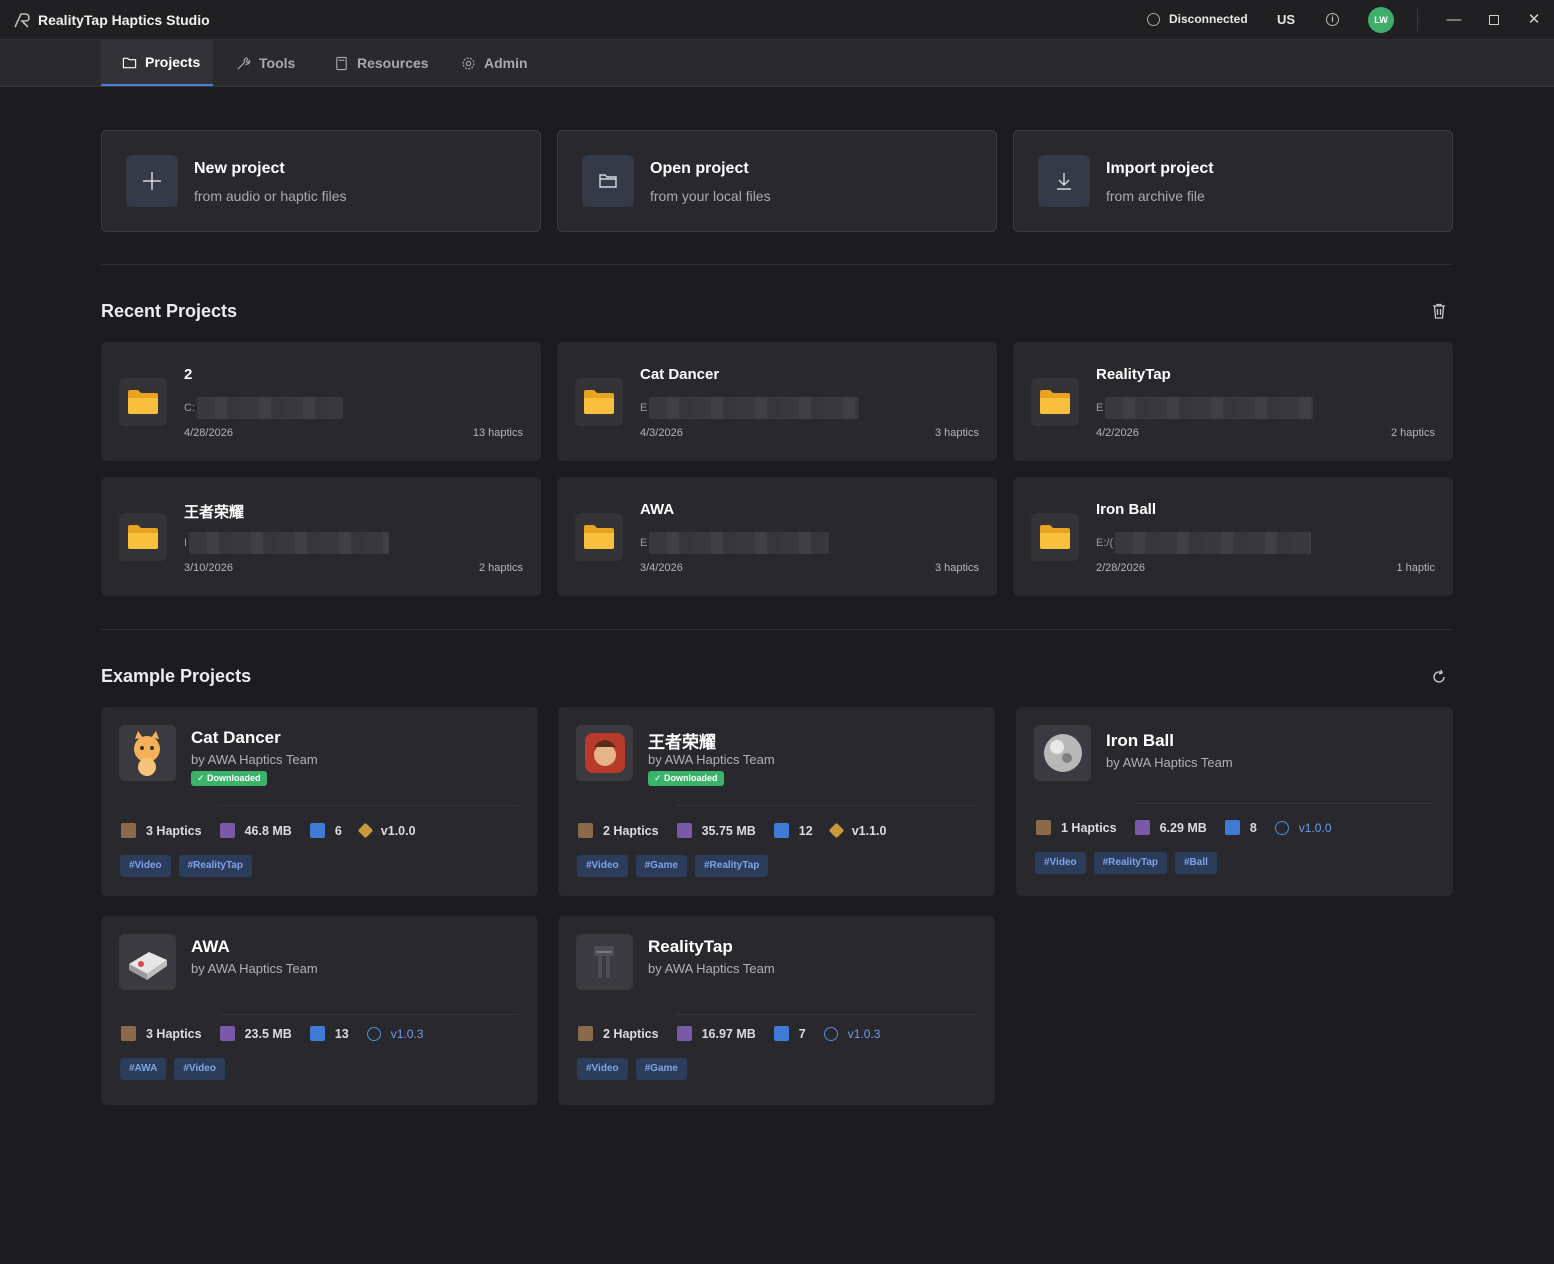 This screenshot has height=1264, width=1554. I want to click on recent-project-card: RealityTap E 4/2/2026 2 haptics, so click(1233, 401).